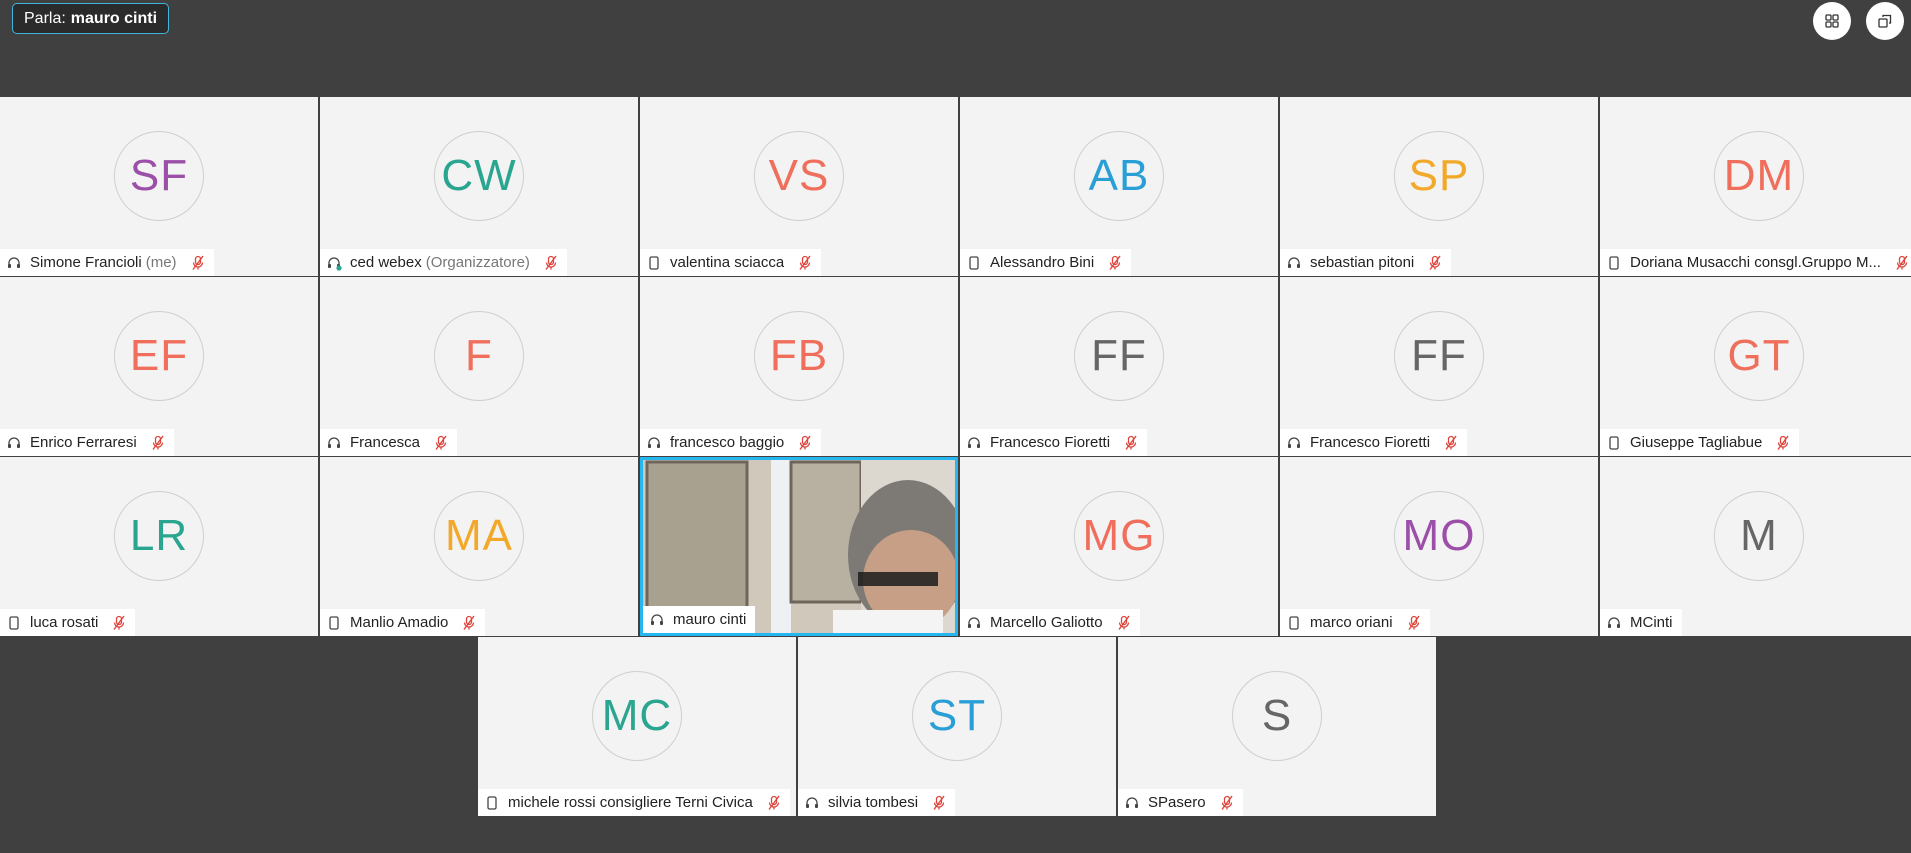 This screenshot has width=1911, height=853. What do you see at coordinates (727, 442) in the screenshot?
I see `participant-name: francesco baggio` at bounding box center [727, 442].